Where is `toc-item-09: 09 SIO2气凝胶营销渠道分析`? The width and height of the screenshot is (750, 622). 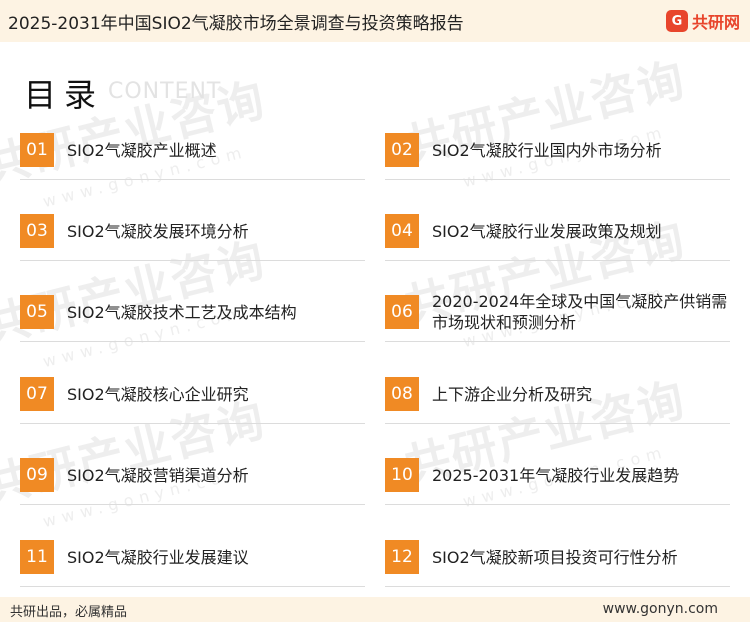
toc-item-09: 09 SIO2气凝胶营销渠道分析 is located at coordinates (192, 475).